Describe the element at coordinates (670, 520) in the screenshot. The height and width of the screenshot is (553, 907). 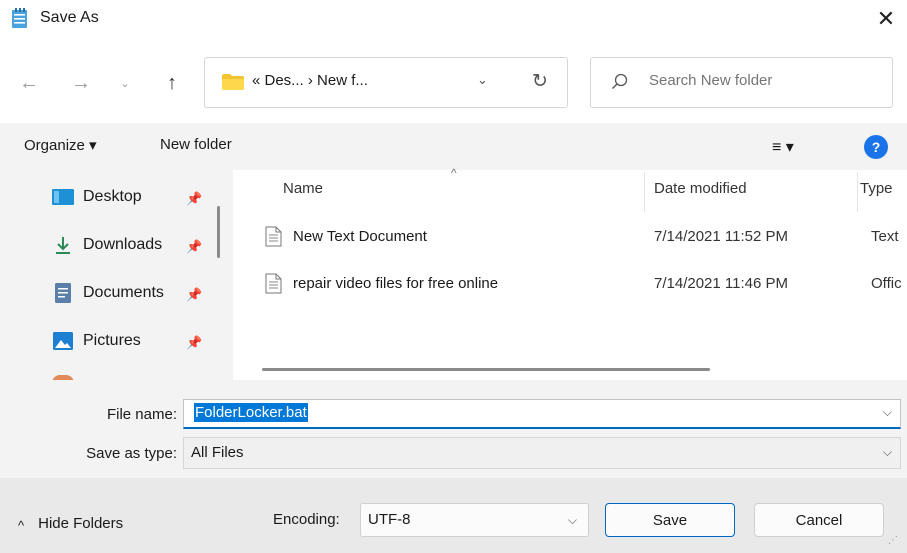
I see `save-button: Save` at that location.